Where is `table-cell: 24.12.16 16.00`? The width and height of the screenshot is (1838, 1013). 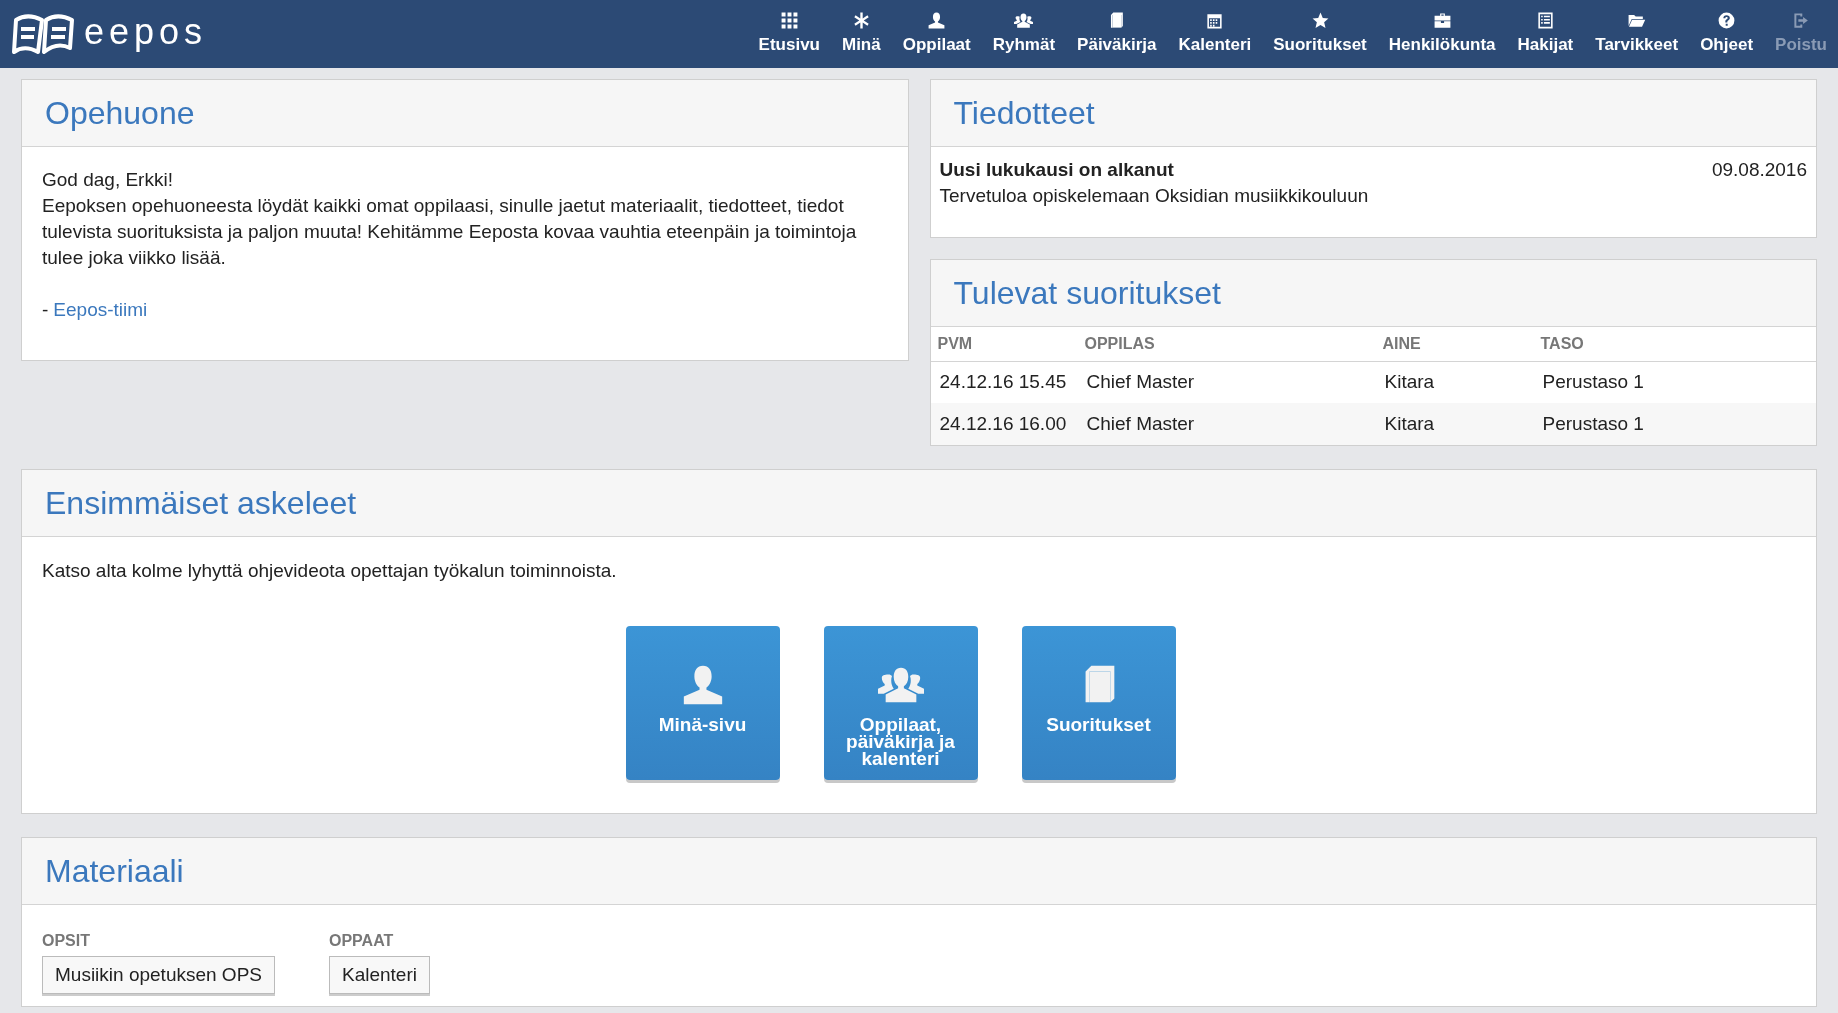
table-cell: 24.12.16 16.00 is located at coordinates (1004, 424).